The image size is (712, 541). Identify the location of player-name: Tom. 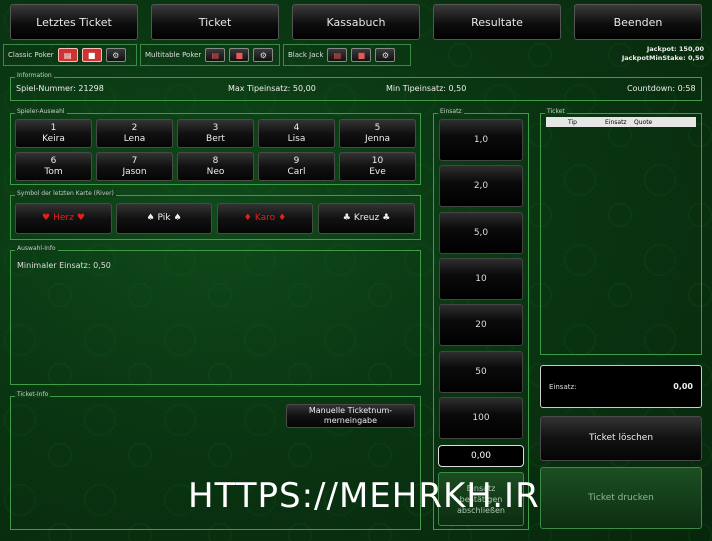
(53, 171).